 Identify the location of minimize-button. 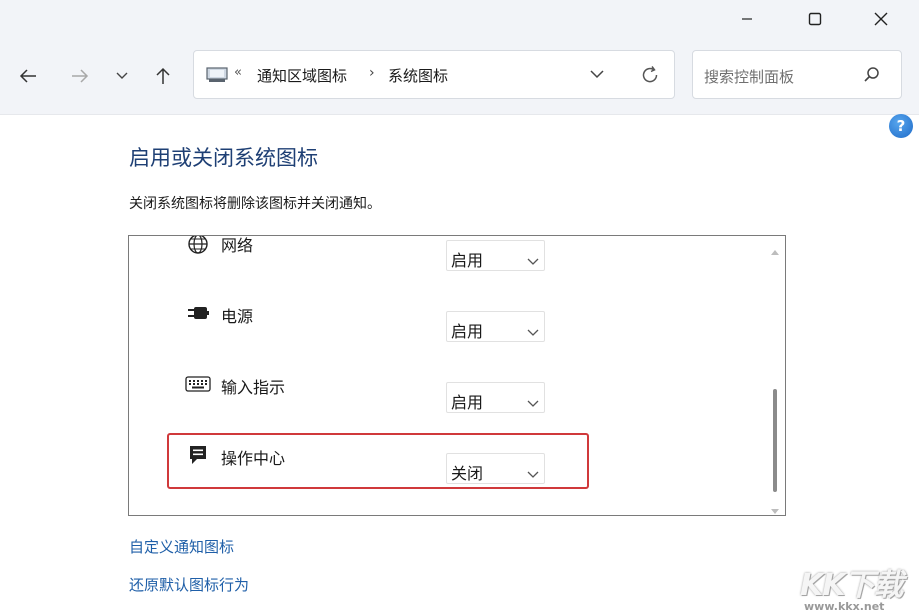
(747, 19).